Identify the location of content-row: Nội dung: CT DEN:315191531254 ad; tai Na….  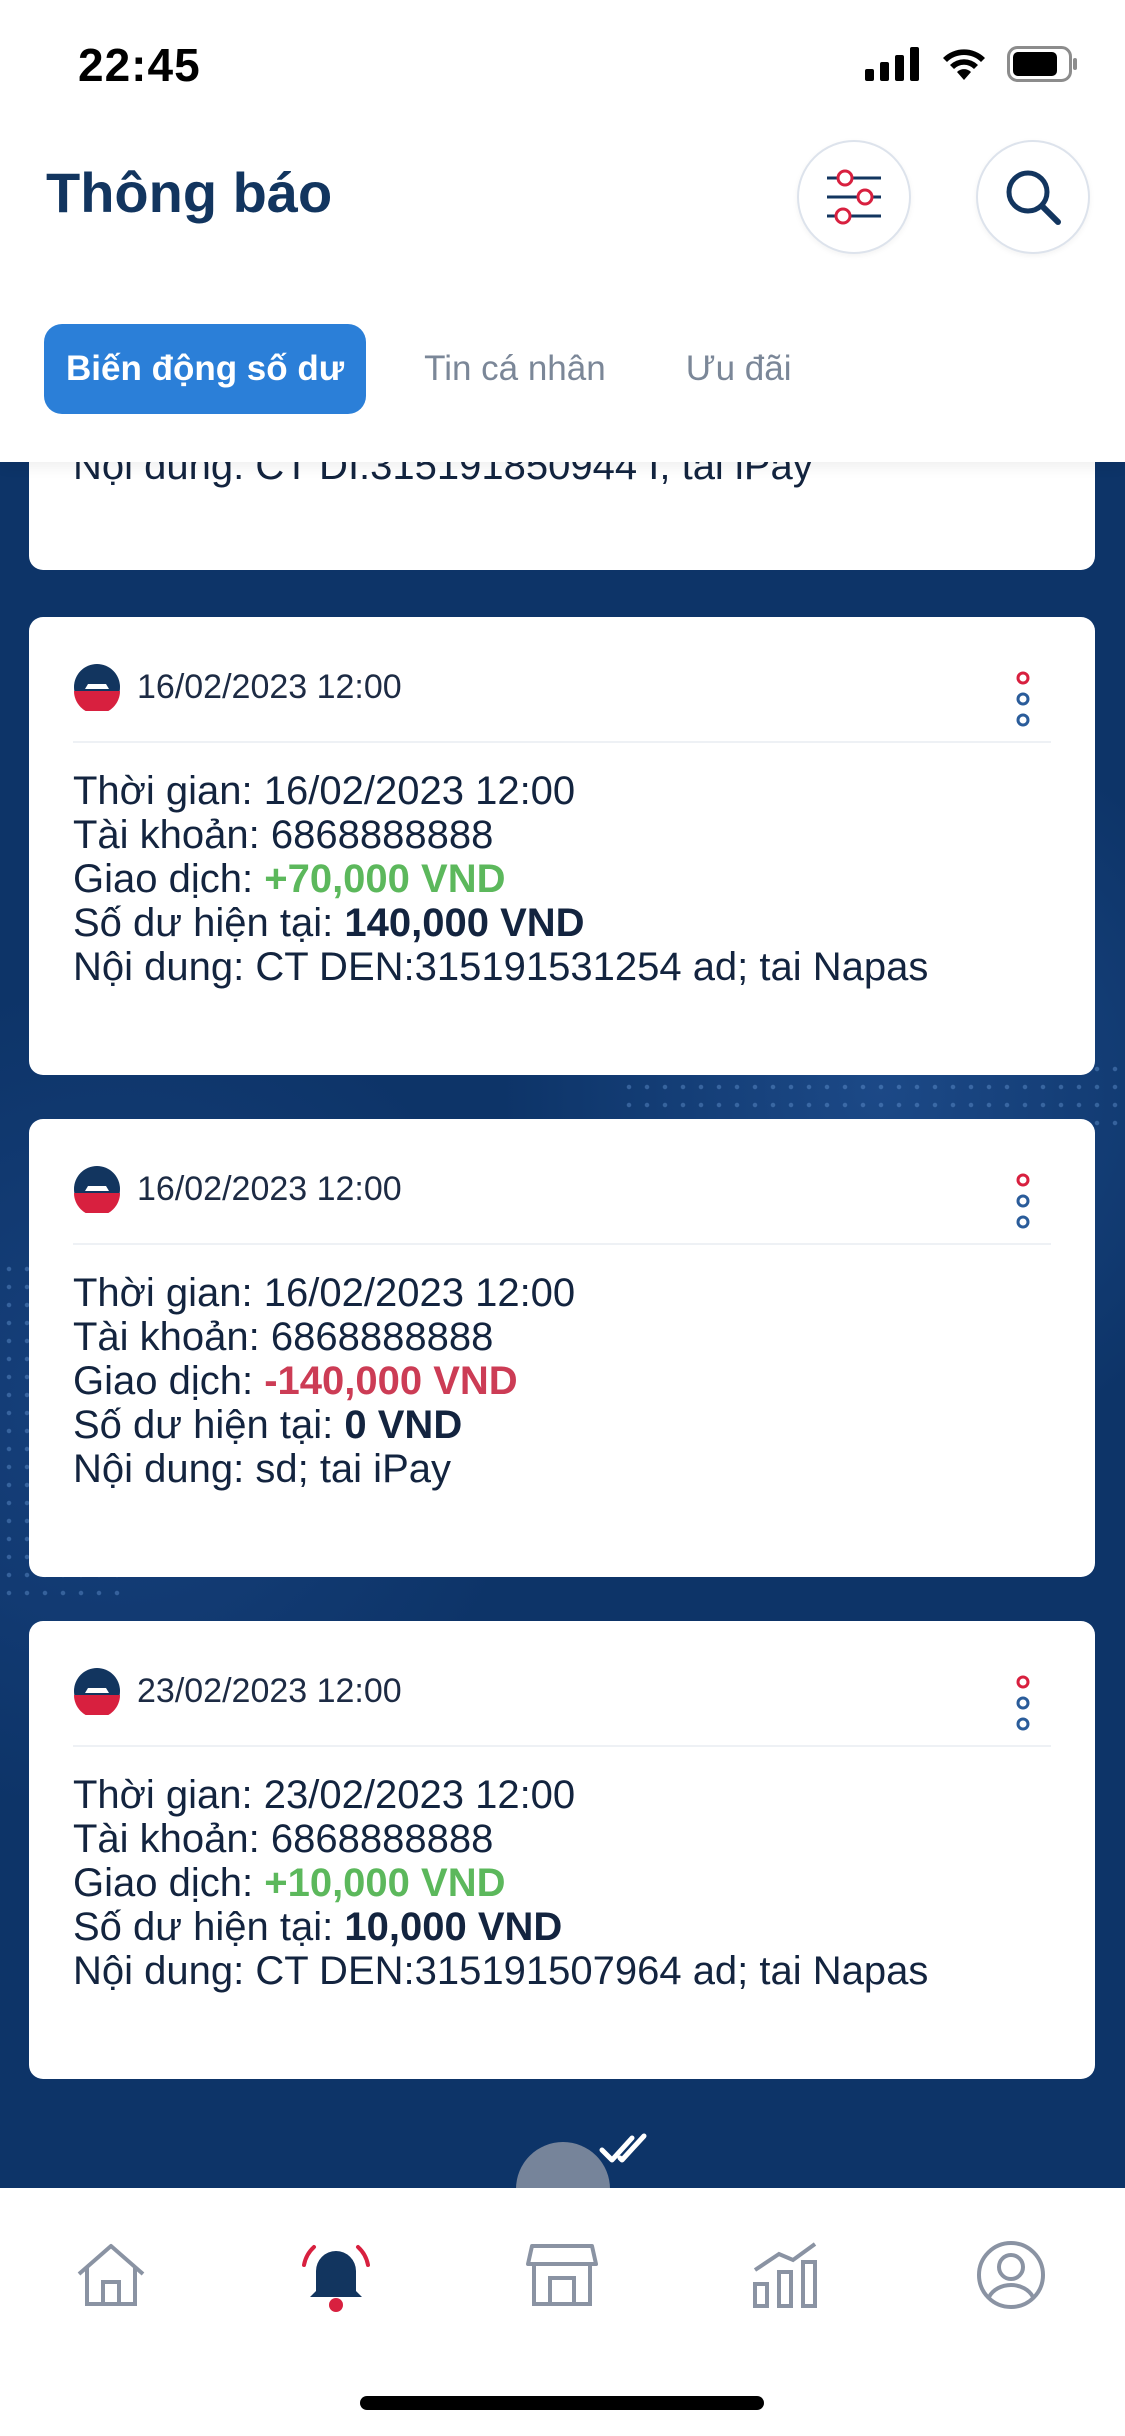
(500, 967).